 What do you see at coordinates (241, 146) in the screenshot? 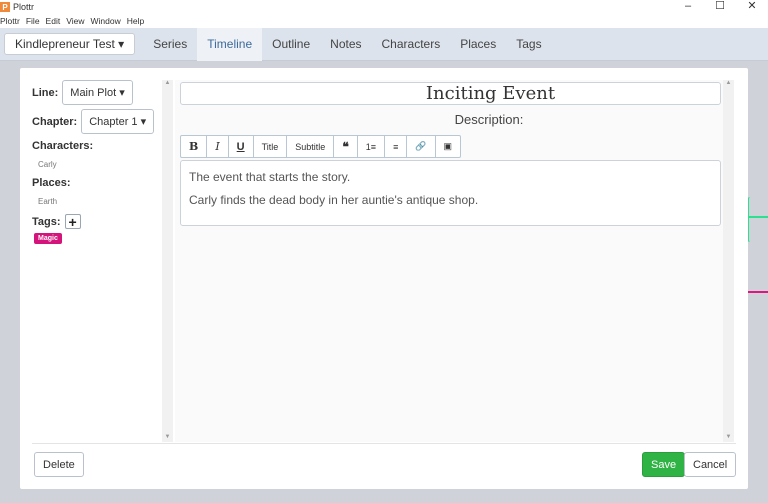
I see `underline-button: U` at bounding box center [241, 146].